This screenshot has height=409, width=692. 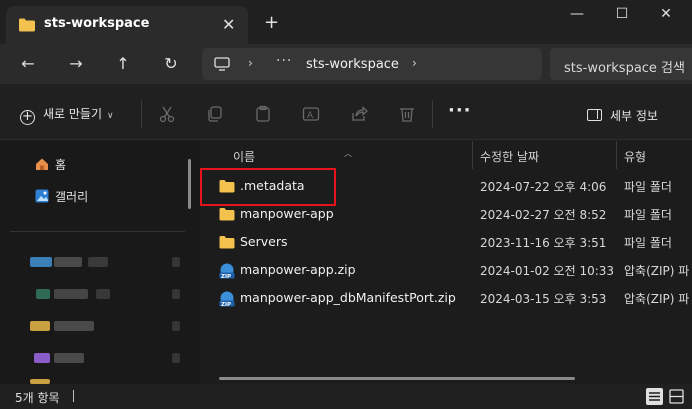 I want to click on cut-icon, so click(x=167, y=114).